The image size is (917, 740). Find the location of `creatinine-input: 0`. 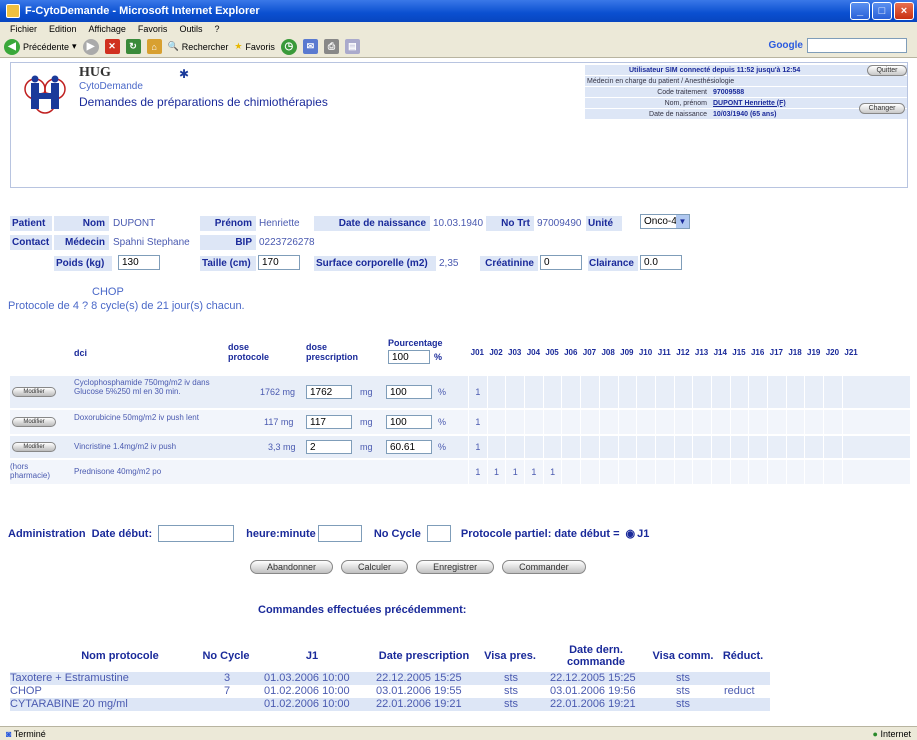

creatinine-input: 0 is located at coordinates (561, 262).